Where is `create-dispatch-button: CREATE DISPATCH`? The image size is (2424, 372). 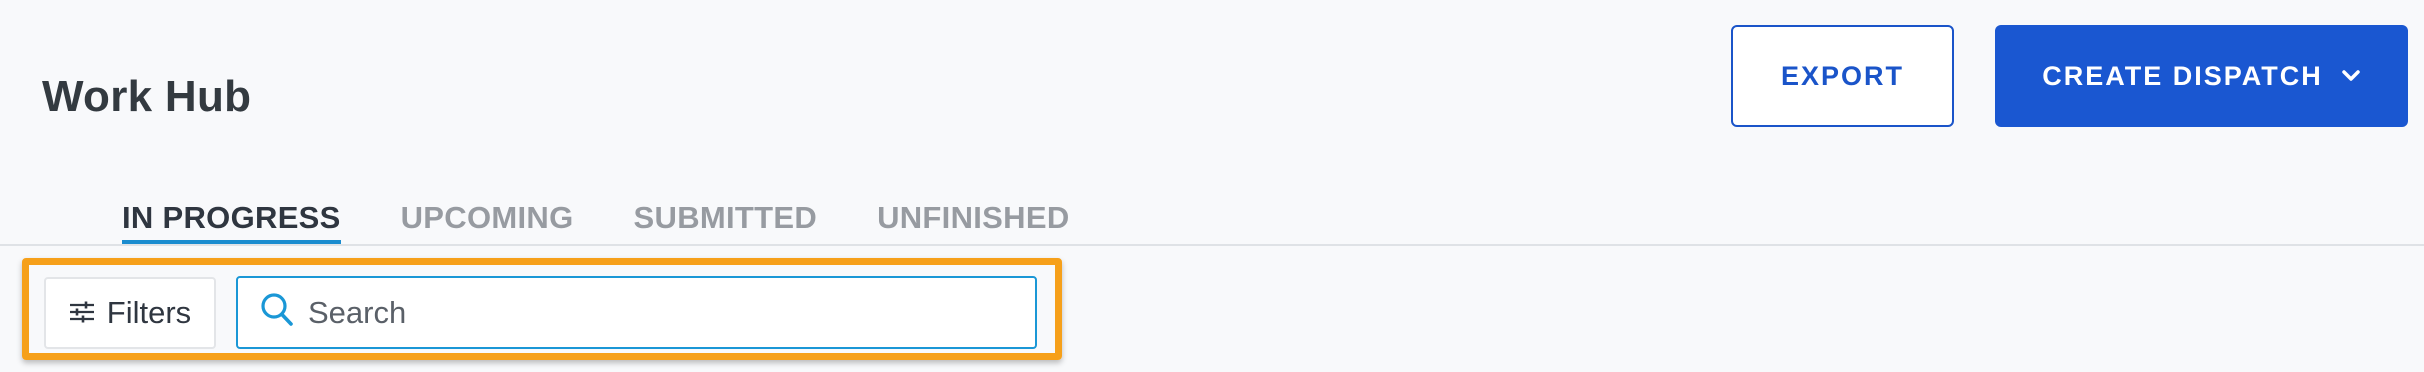
create-dispatch-button: CREATE DISPATCH is located at coordinates (2201, 76).